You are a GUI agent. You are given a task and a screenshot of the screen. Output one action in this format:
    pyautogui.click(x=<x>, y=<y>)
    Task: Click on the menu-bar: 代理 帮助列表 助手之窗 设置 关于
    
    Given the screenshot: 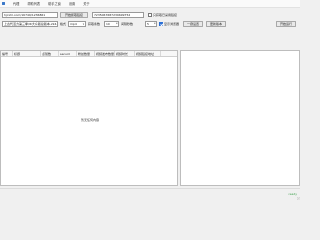 What is the action you would take?
    pyautogui.click(x=150, y=4)
    